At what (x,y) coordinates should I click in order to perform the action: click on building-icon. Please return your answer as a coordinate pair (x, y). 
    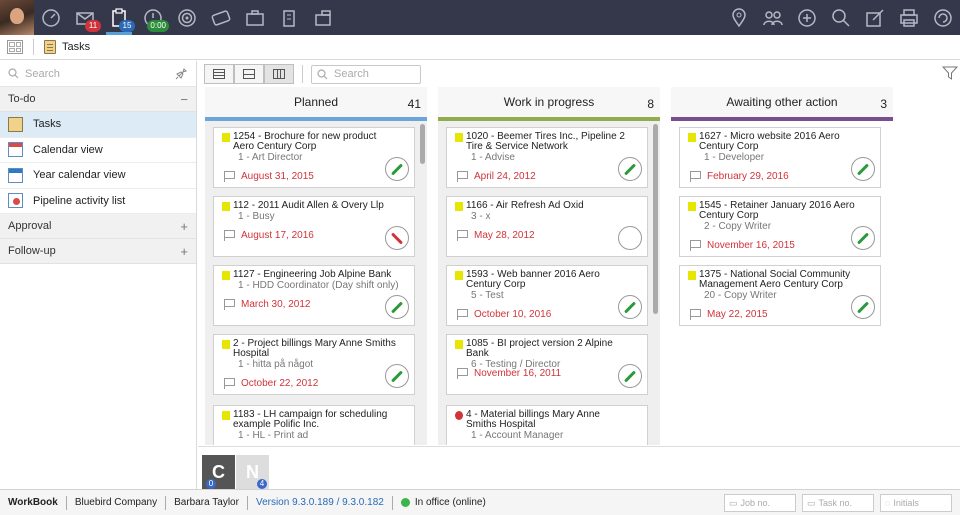
    Looking at the image, I should click on (323, 17).